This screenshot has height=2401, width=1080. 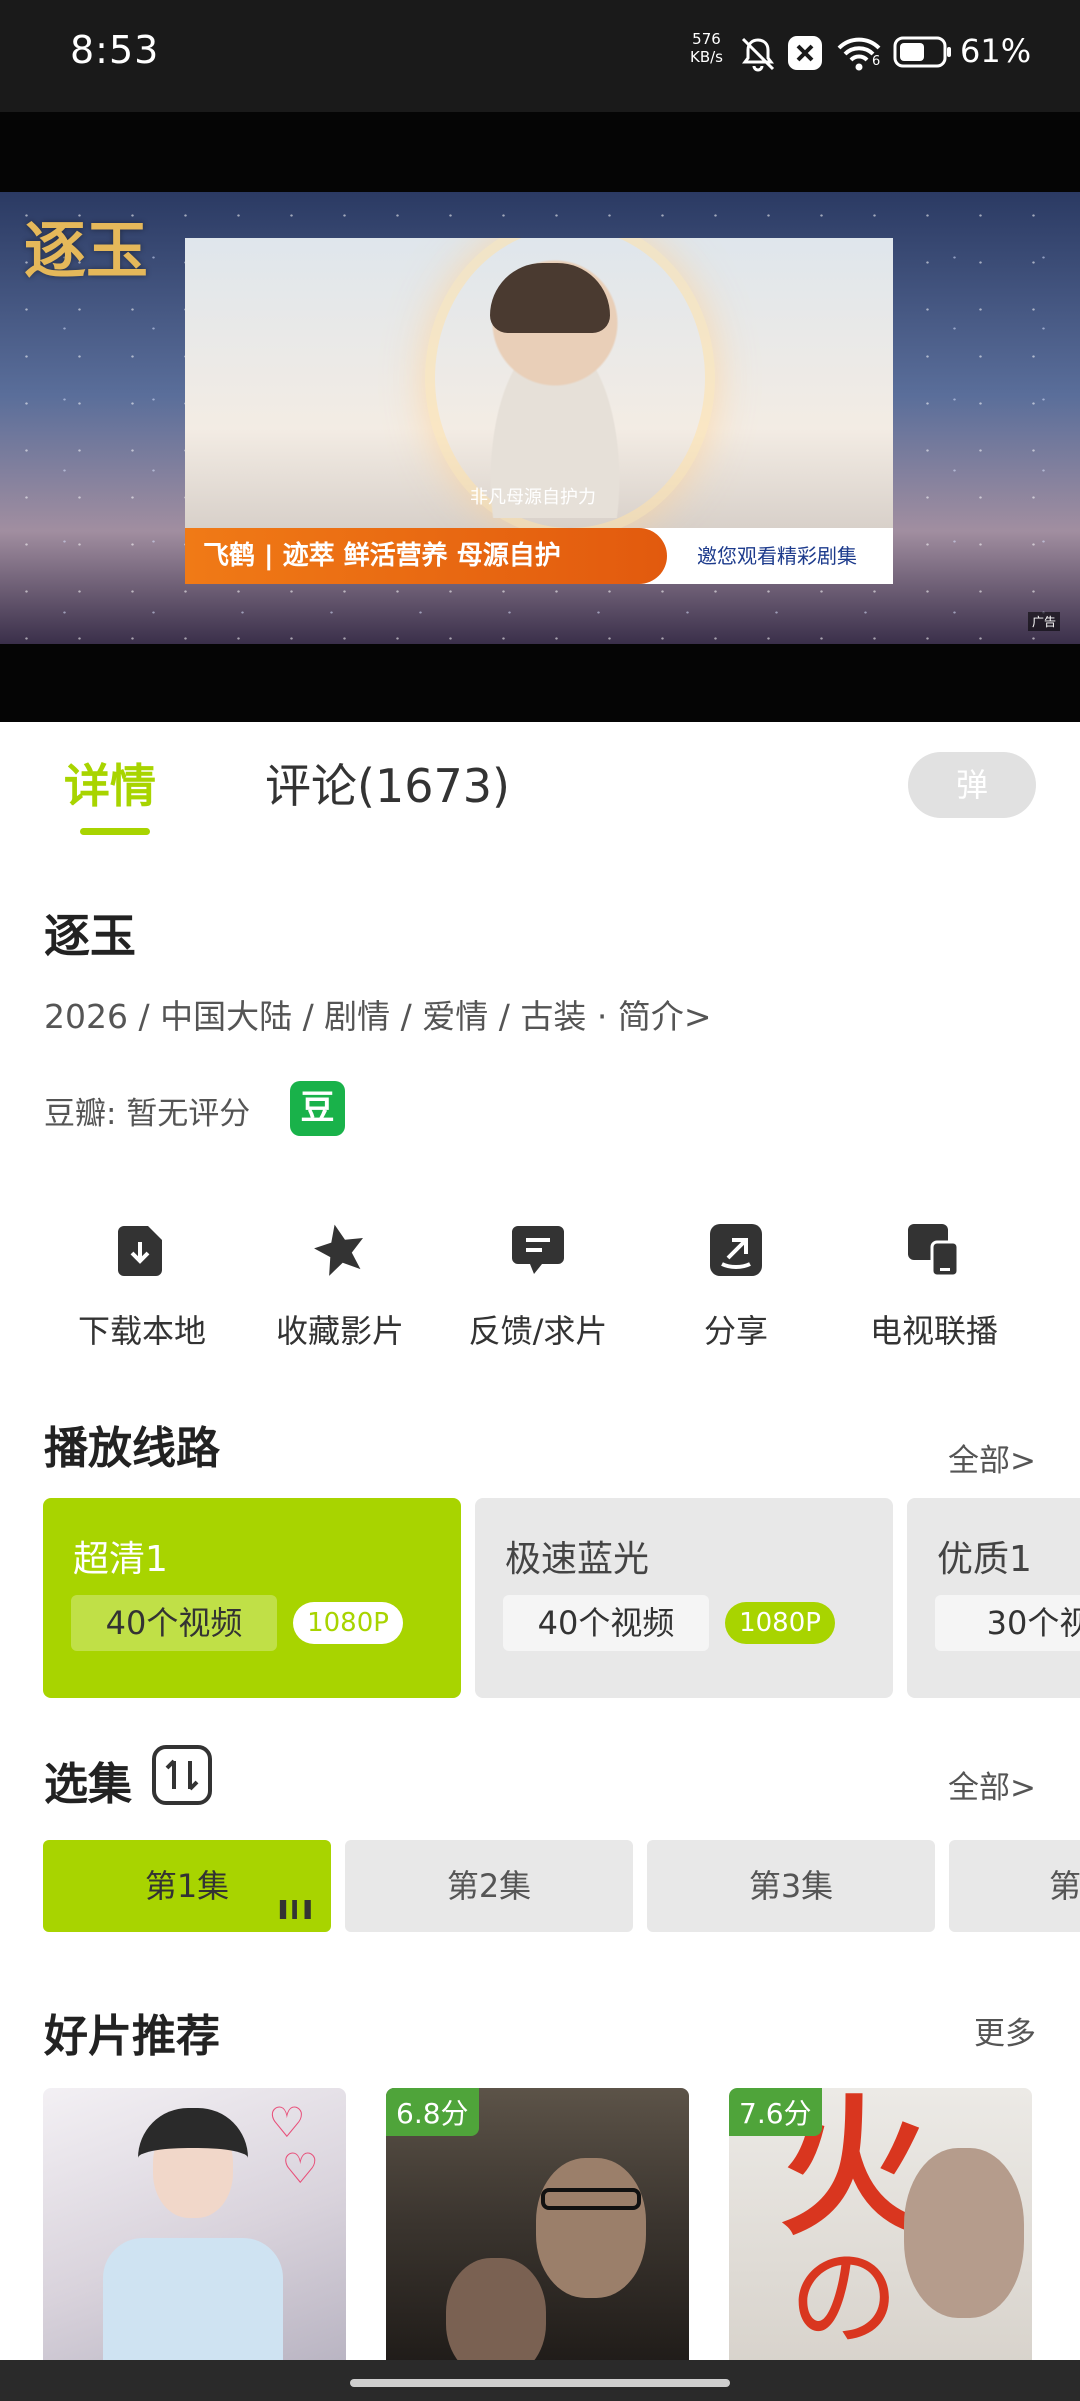 I want to click on battery-icon, so click(x=922, y=52).